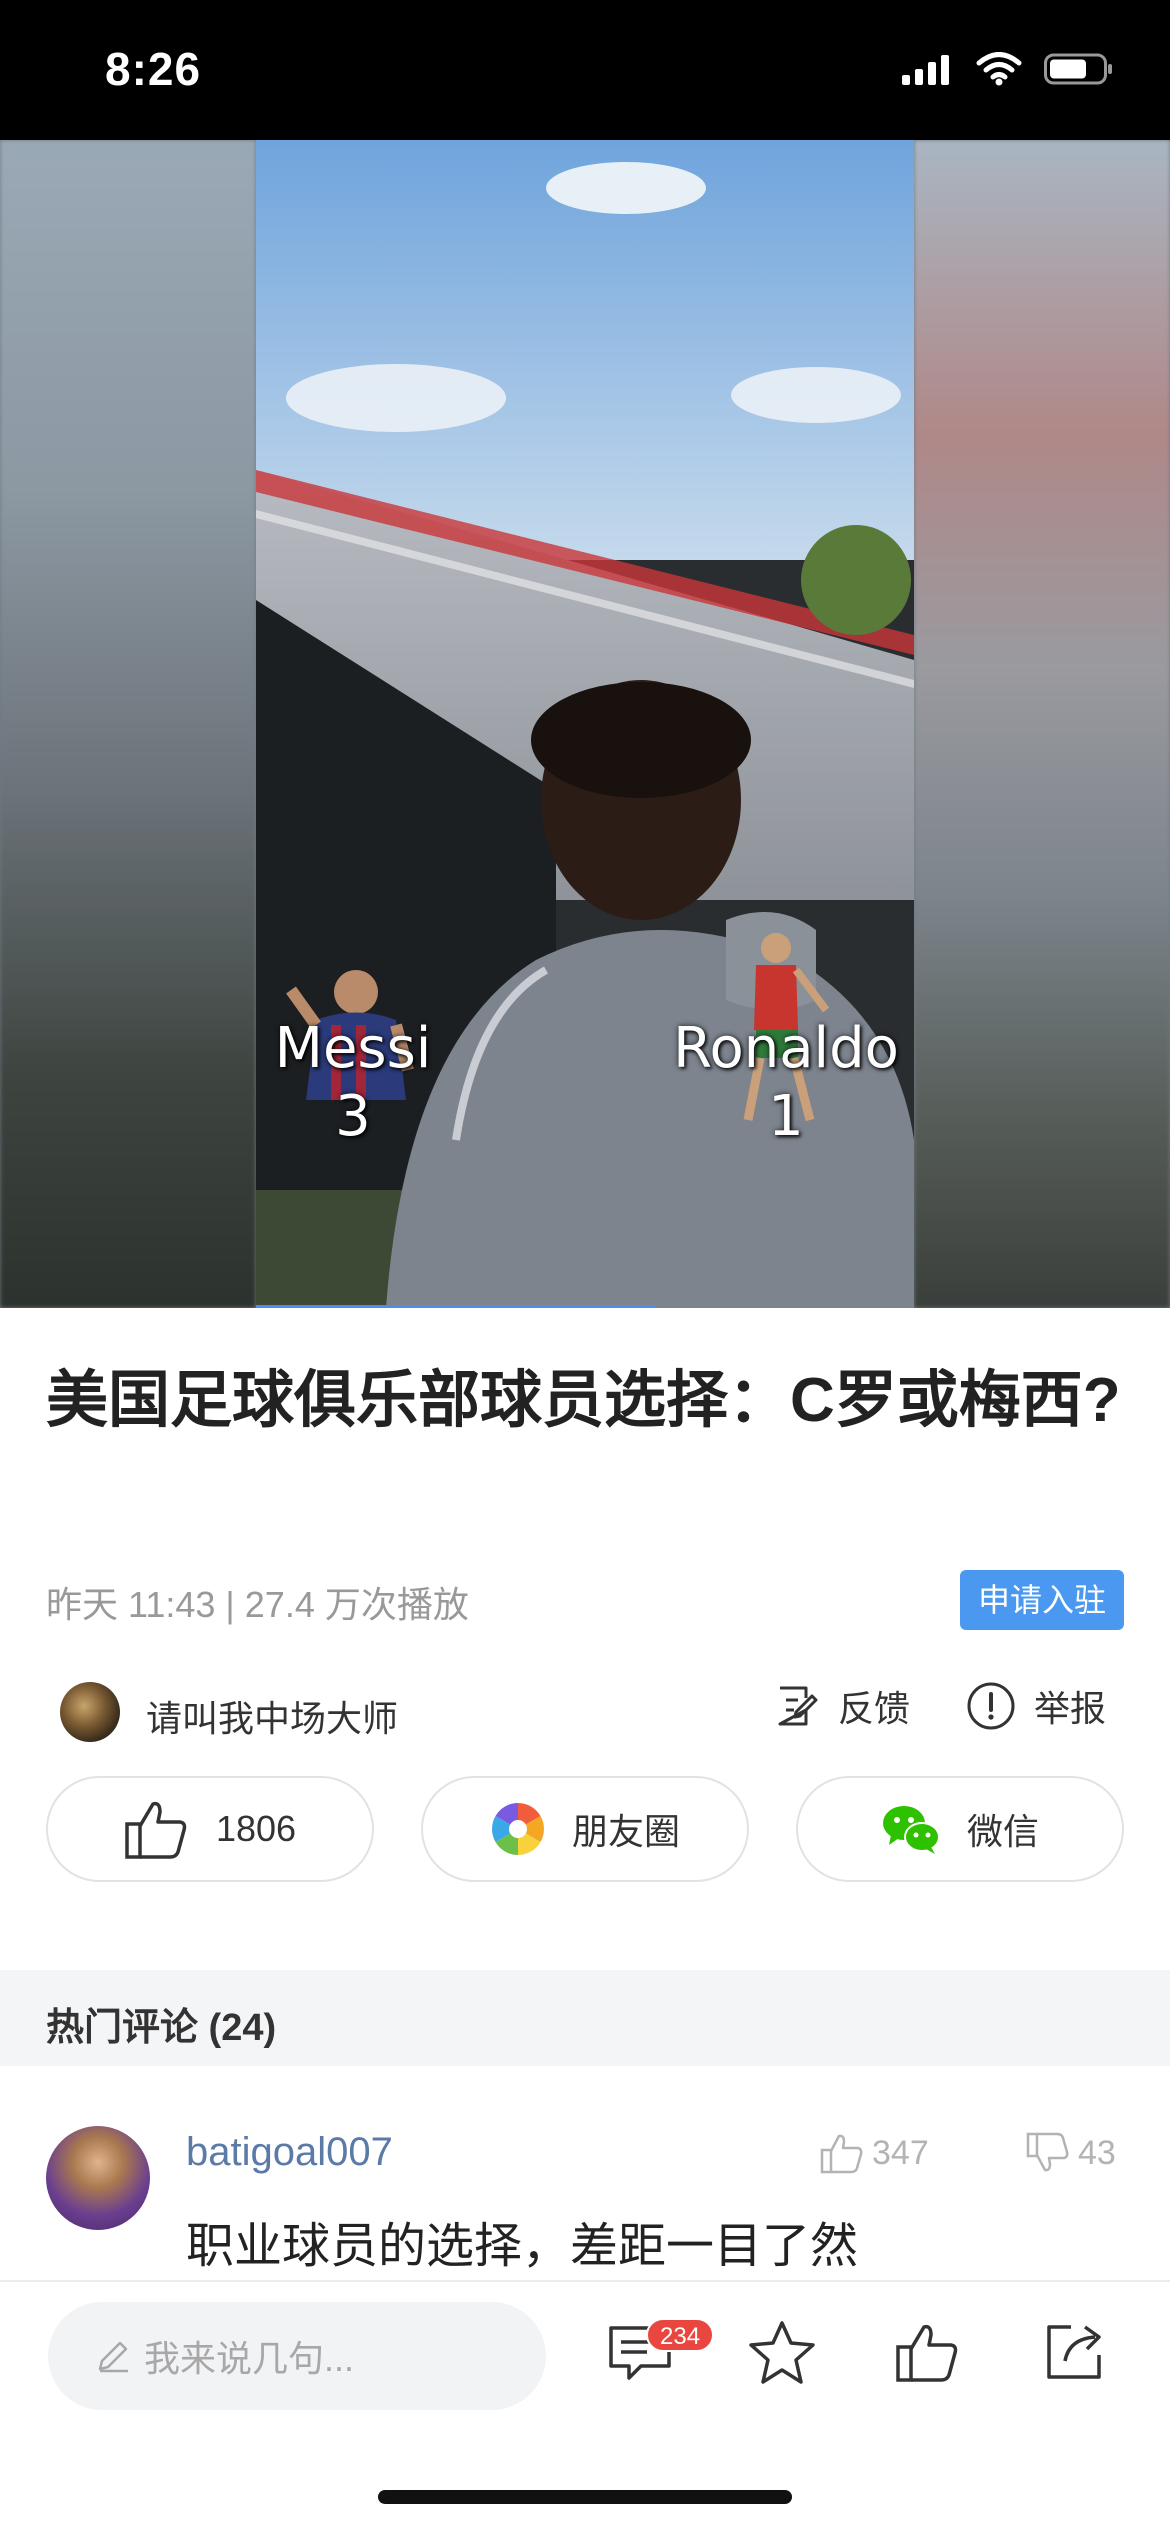  I want to click on signal-icon, so click(925, 70).